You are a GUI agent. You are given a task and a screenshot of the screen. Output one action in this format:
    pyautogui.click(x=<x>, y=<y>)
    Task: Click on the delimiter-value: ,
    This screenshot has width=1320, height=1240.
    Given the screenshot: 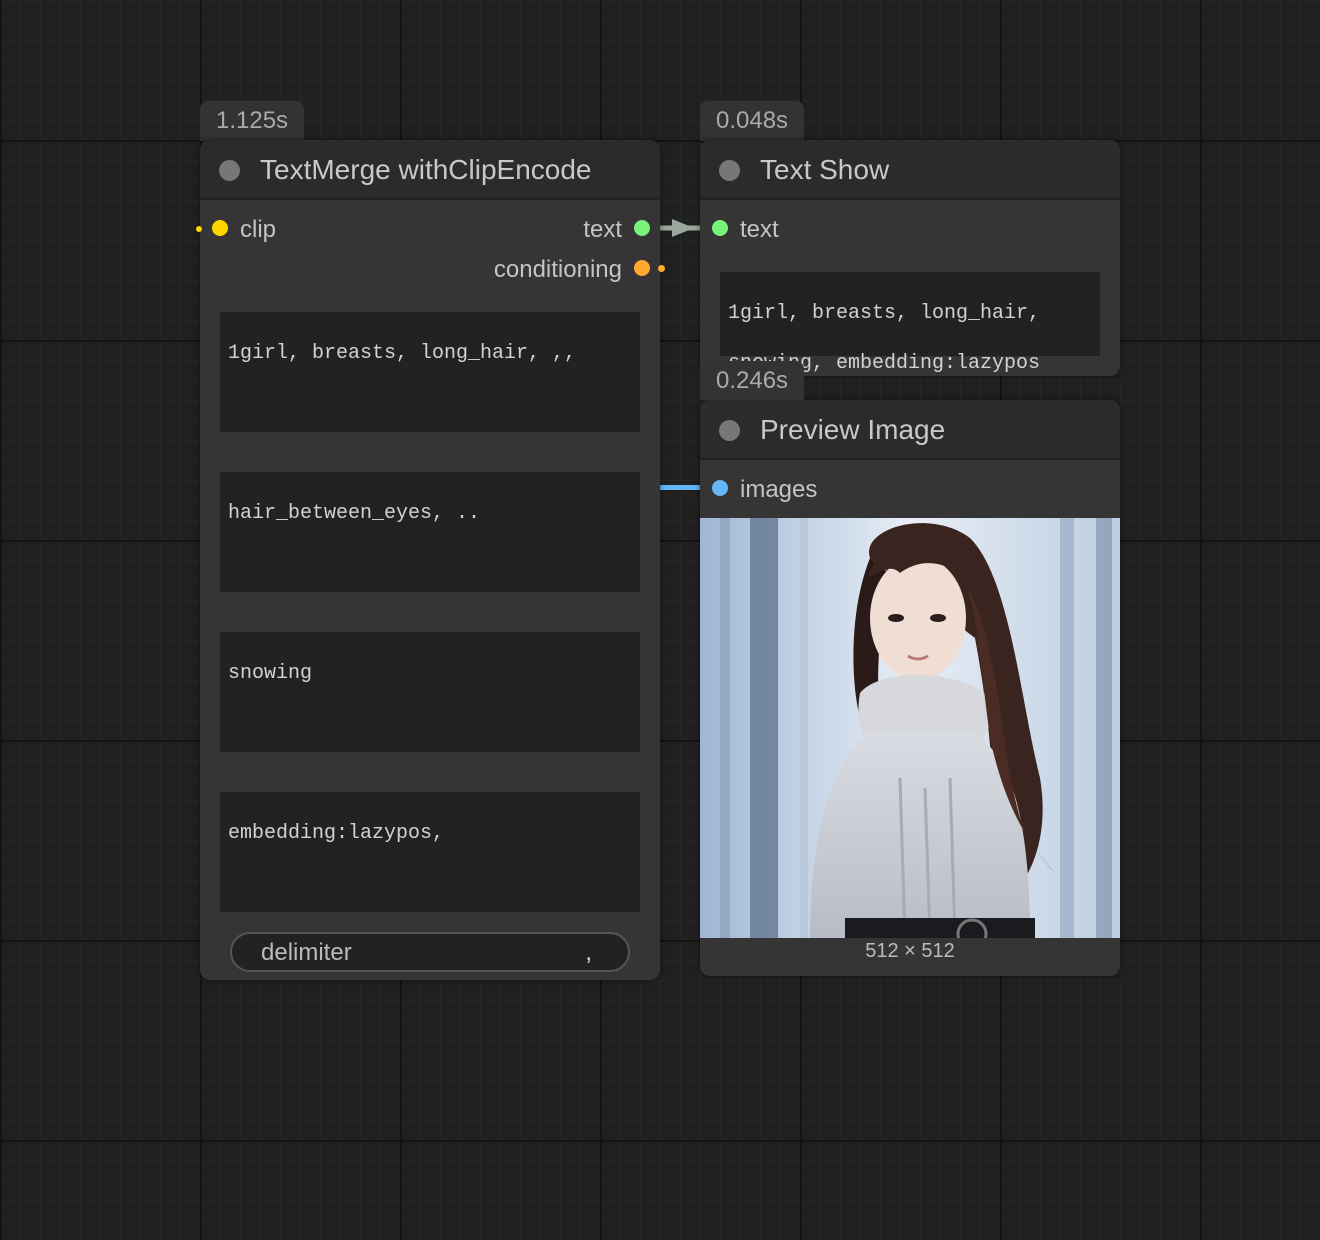 What is the action you would take?
    pyautogui.click(x=588, y=952)
    